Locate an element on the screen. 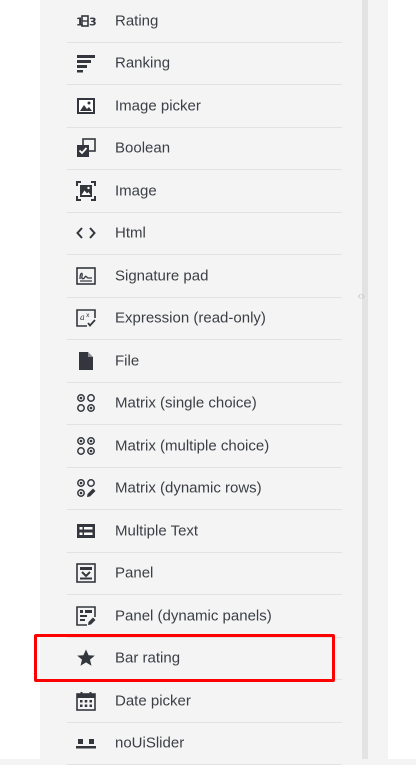 Image resolution: width=416 pixels, height=765 pixels. toolbox-item-label: Ranking is located at coordinates (142, 63).